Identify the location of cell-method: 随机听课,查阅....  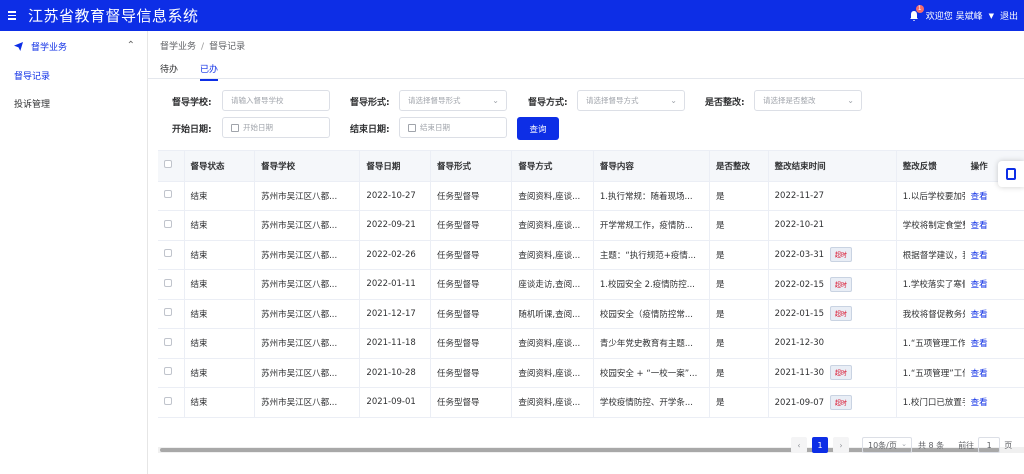
(552, 314).